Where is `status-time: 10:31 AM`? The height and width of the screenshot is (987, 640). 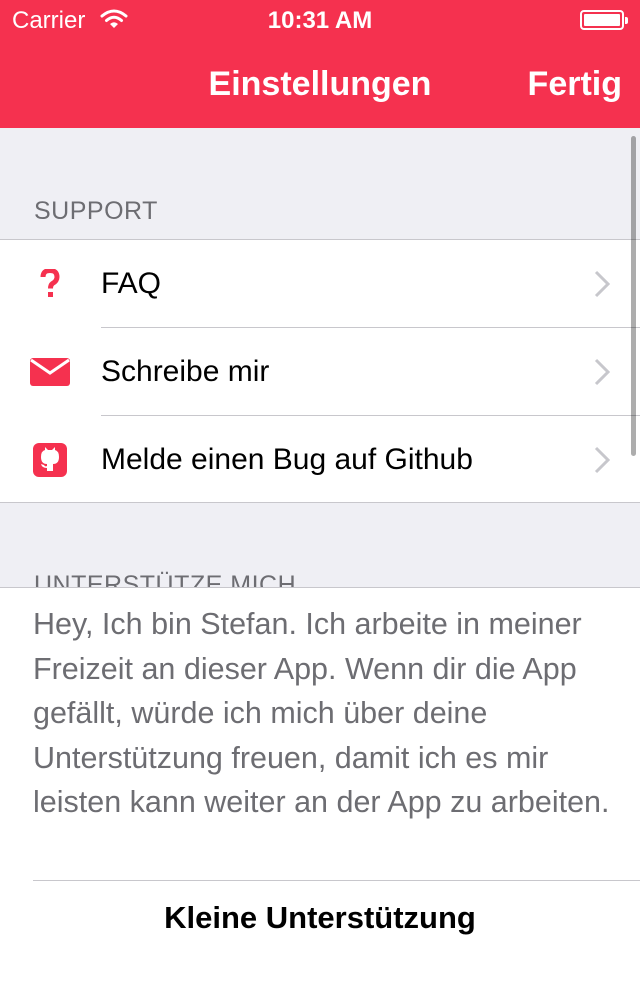
status-time: 10:31 AM is located at coordinates (320, 20).